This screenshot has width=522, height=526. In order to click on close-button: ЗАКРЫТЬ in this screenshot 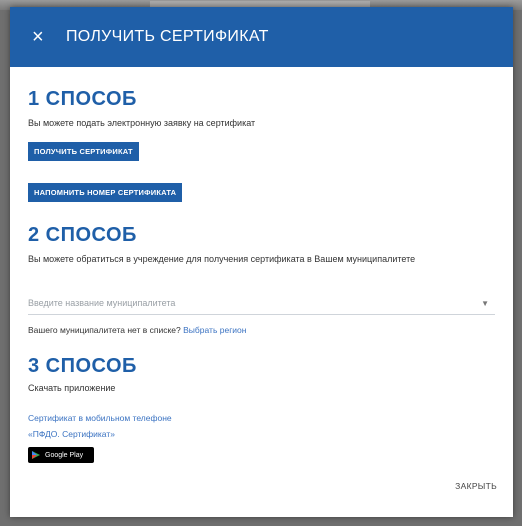, I will do `click(476, 486)`.